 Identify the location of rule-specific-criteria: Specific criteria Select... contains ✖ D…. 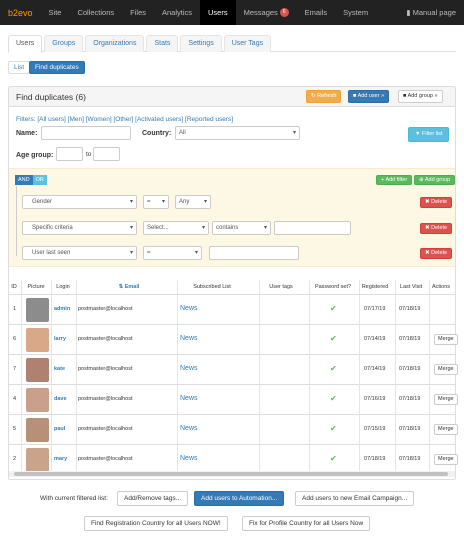
(236, 229).